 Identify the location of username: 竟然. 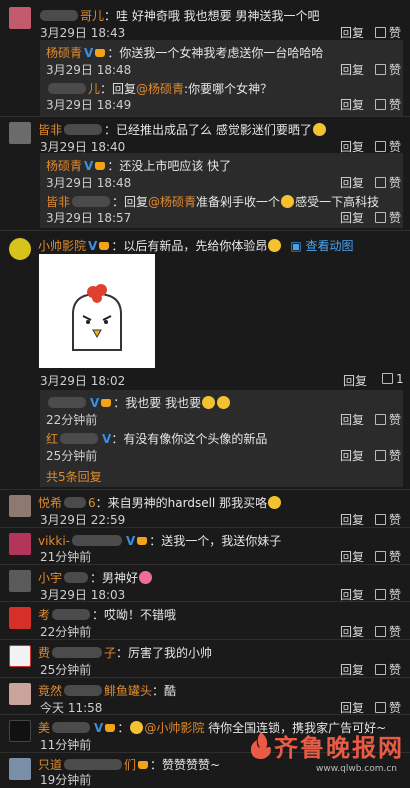
(50, 691).